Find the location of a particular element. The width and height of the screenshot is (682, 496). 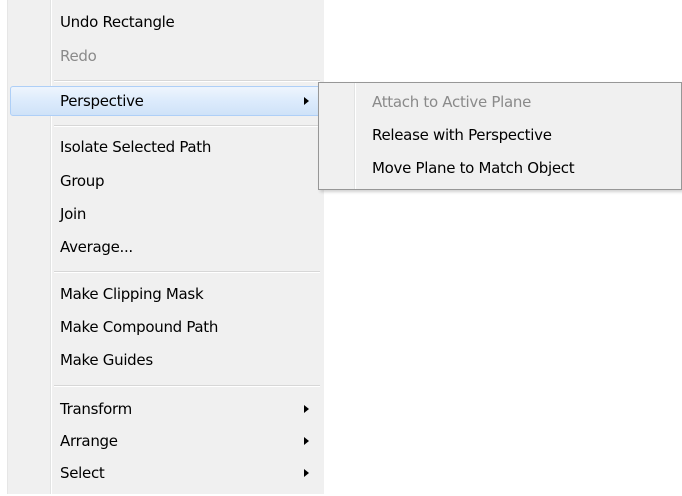

menu-item-label: Make Guides is located at coordinates (106, 360).